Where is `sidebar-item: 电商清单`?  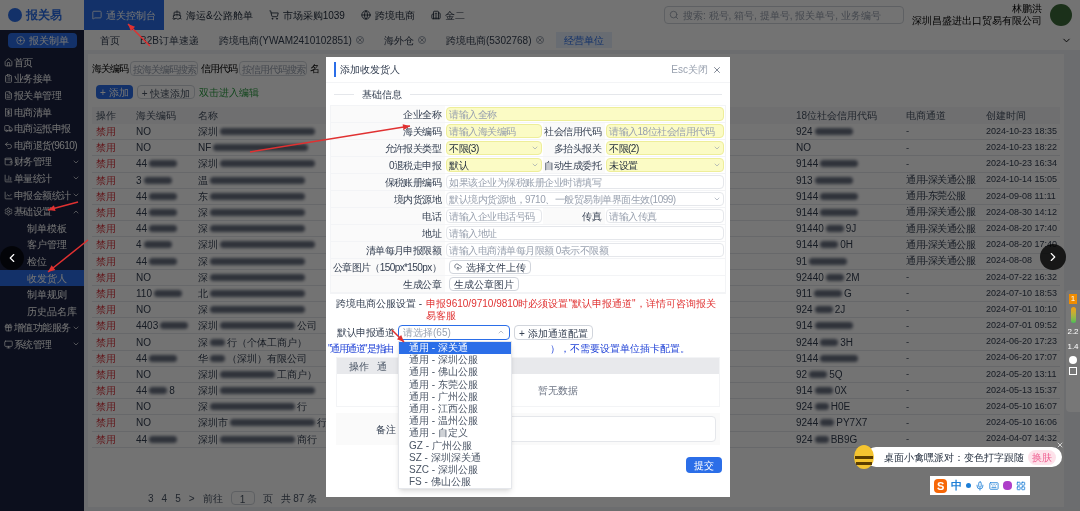
sidebar-item: 电商清单 is located at coordinates (42, 112).